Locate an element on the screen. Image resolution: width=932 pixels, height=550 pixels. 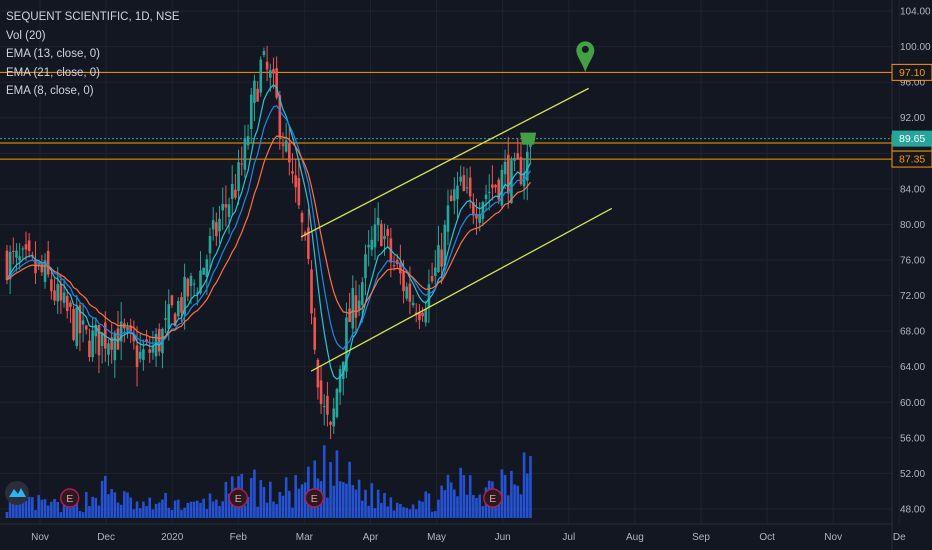
price-badge-label: 97.10 is located at coordinates (912, 73).